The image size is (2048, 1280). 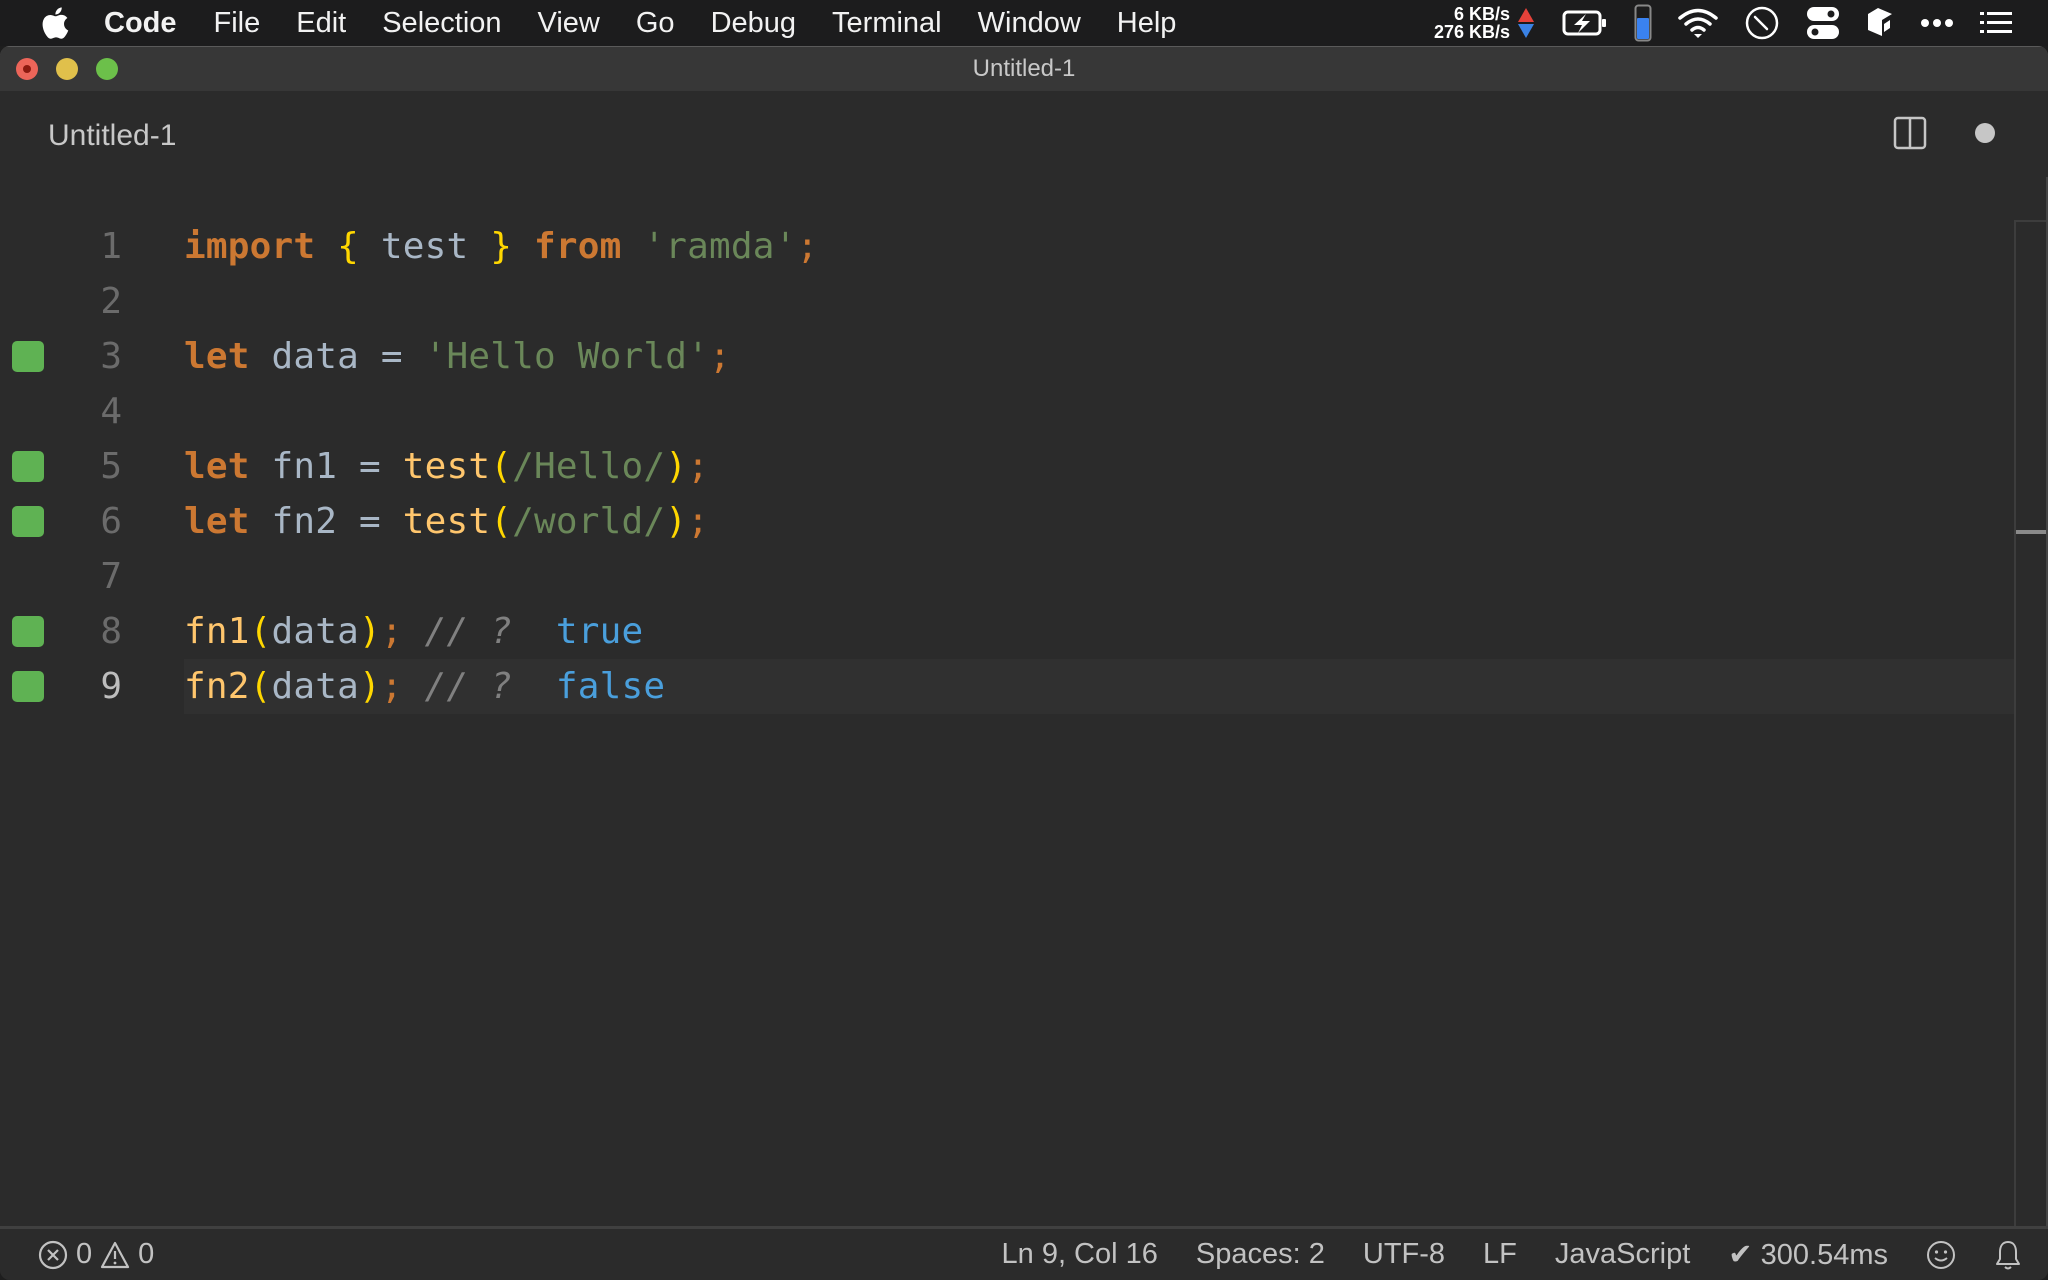 I want to click on network-speed: 6 KB/s 276 KB/s, so click(x=1472, y=23).